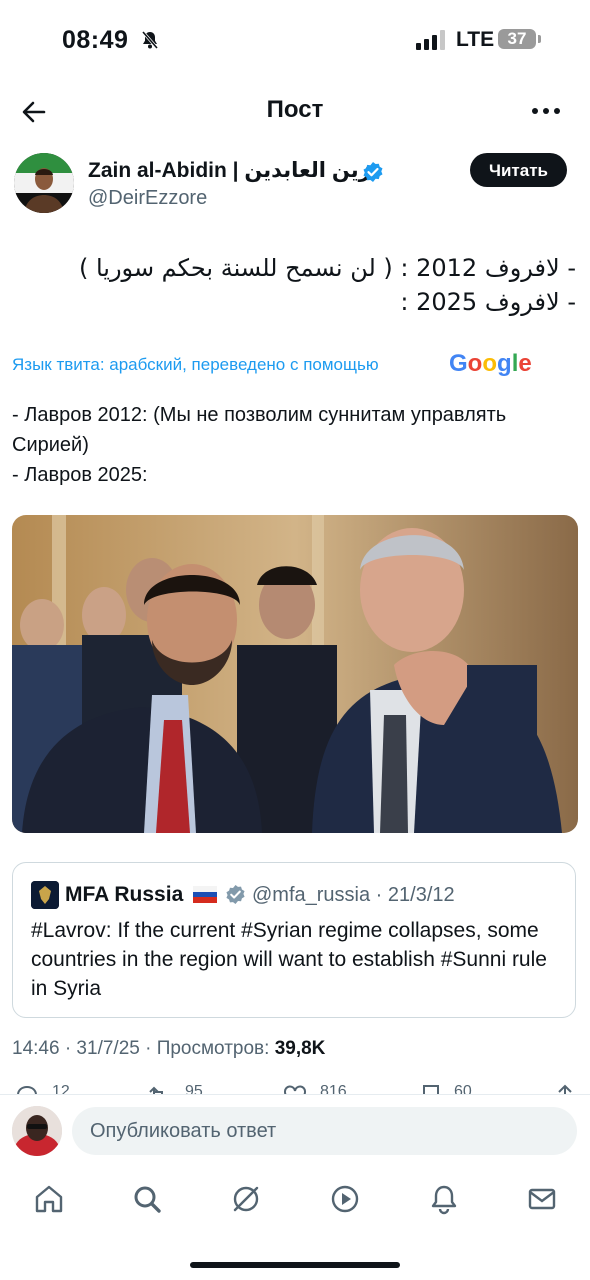 The width and height of the screenshot is (590, 1280). Describe the element at coordinates (353, 895) in the screenshot. I see `quoted-handle-date: @mfa_russia · 21/3/12` at that location.